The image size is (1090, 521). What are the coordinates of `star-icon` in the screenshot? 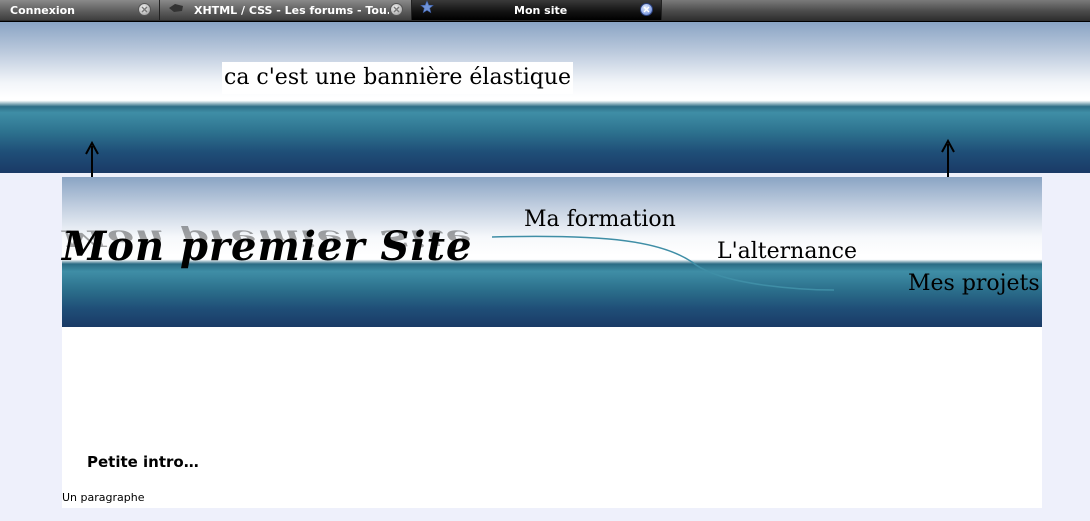 It's located at (427, 10).